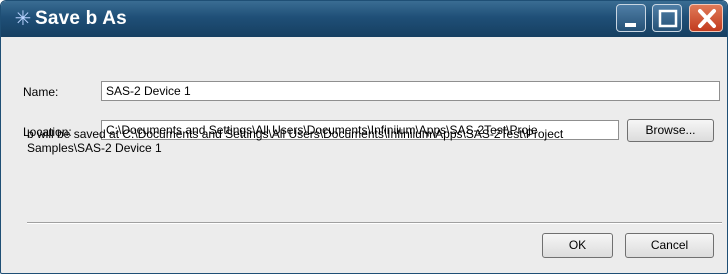  I want to click on separator, so click(374, 223).